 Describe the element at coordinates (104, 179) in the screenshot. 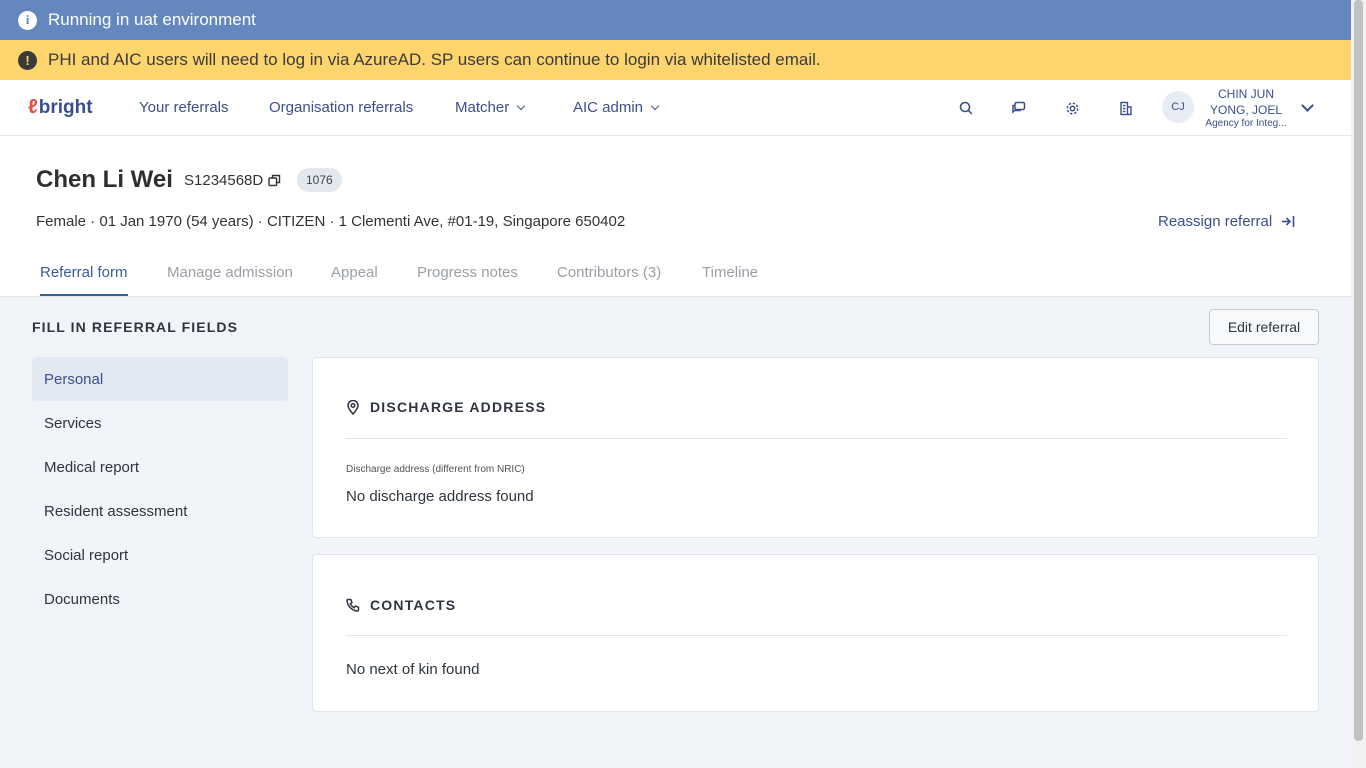

I see `patient-name: Chen Li Wei` at that location.